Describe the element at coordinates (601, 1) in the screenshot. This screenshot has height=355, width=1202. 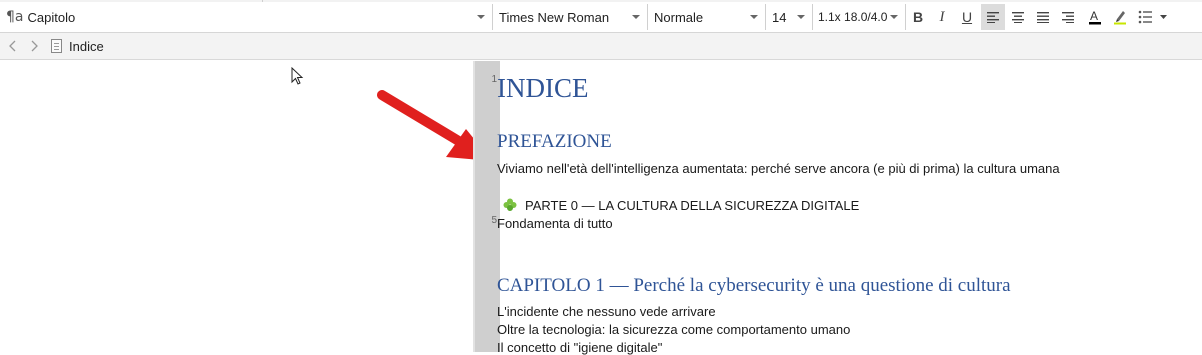
I see `toolbar-top-edge` at that location.